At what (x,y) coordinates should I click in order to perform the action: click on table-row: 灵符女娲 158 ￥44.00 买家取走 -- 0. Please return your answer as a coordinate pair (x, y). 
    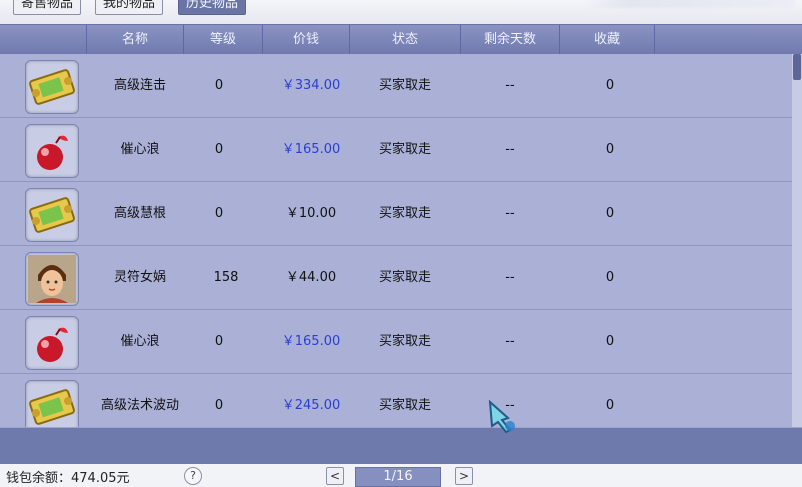
    Looking at the image, I should click on (396, 278).